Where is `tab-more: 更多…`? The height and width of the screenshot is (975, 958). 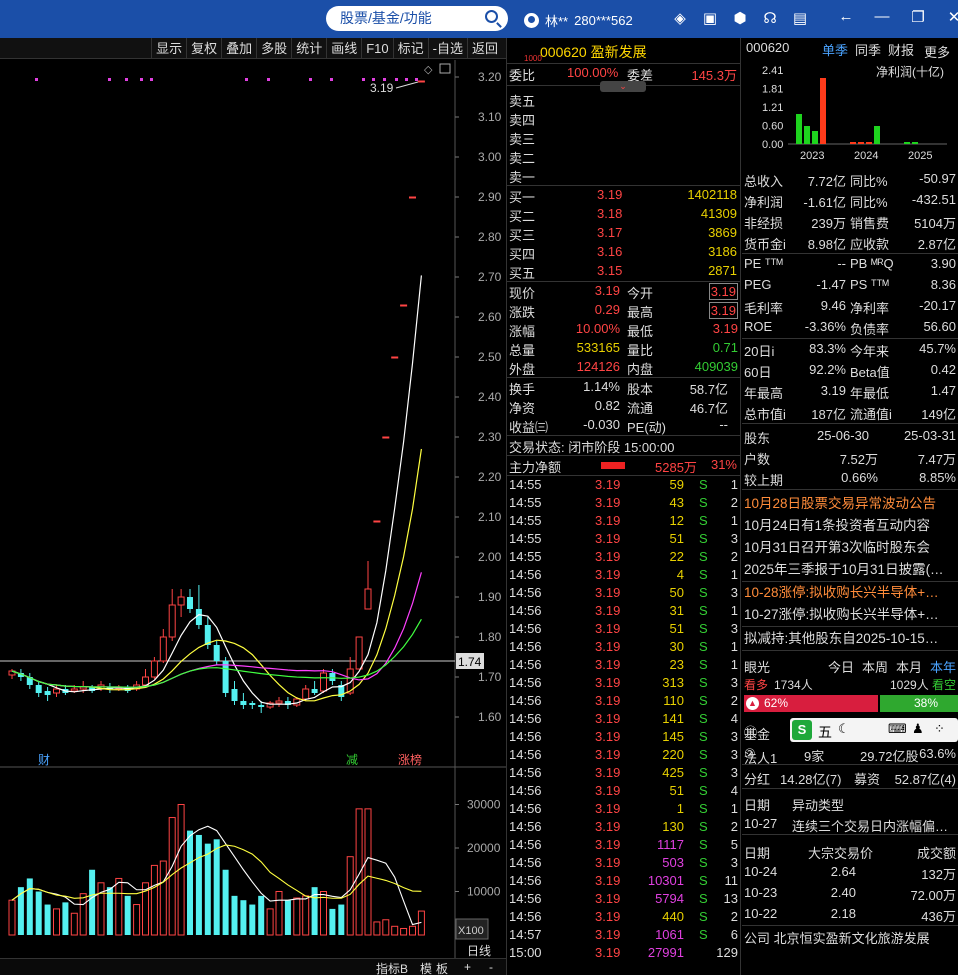
tab-more: 更多… is located at coordinates (937, 50).